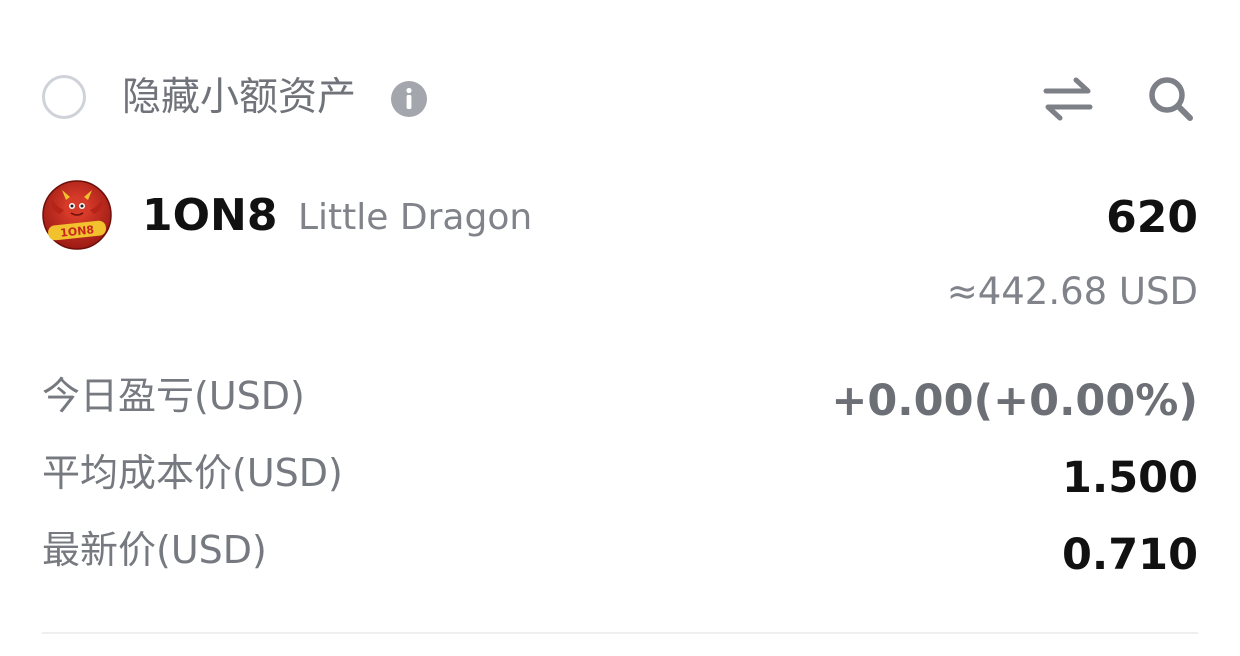  I want to click on asset-quantity: 620, so click(1152, 217).